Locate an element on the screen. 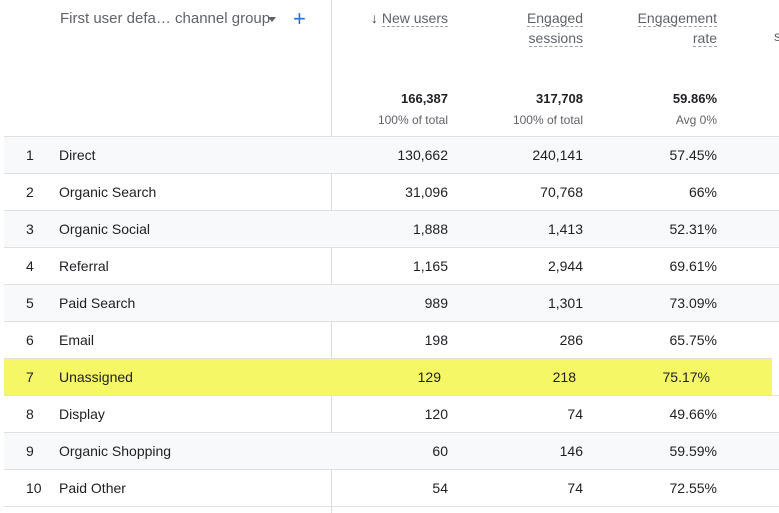 This screenshot has height=513, width=779. column-label-line1: Engagement is located at coordinates (677, 18).